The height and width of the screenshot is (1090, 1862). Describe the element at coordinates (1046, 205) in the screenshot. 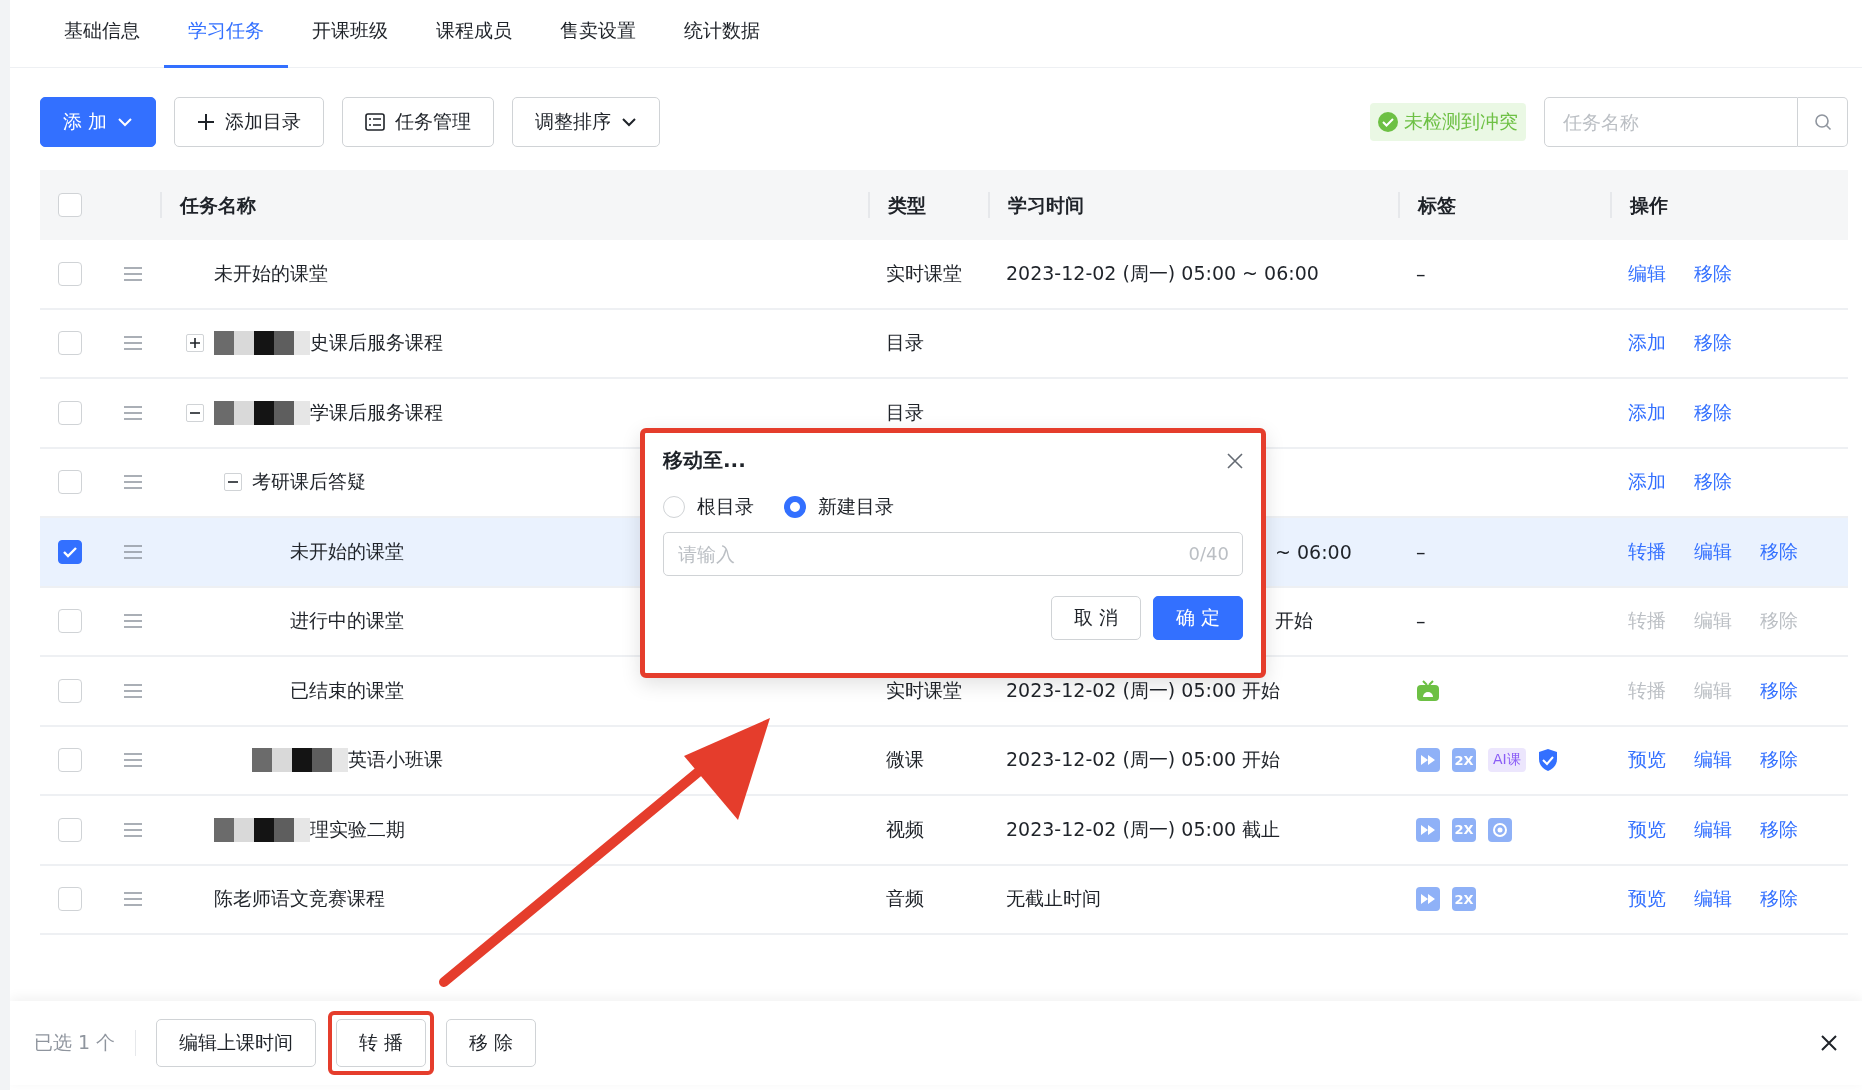

I see `column-header: 学习时间` at that location.